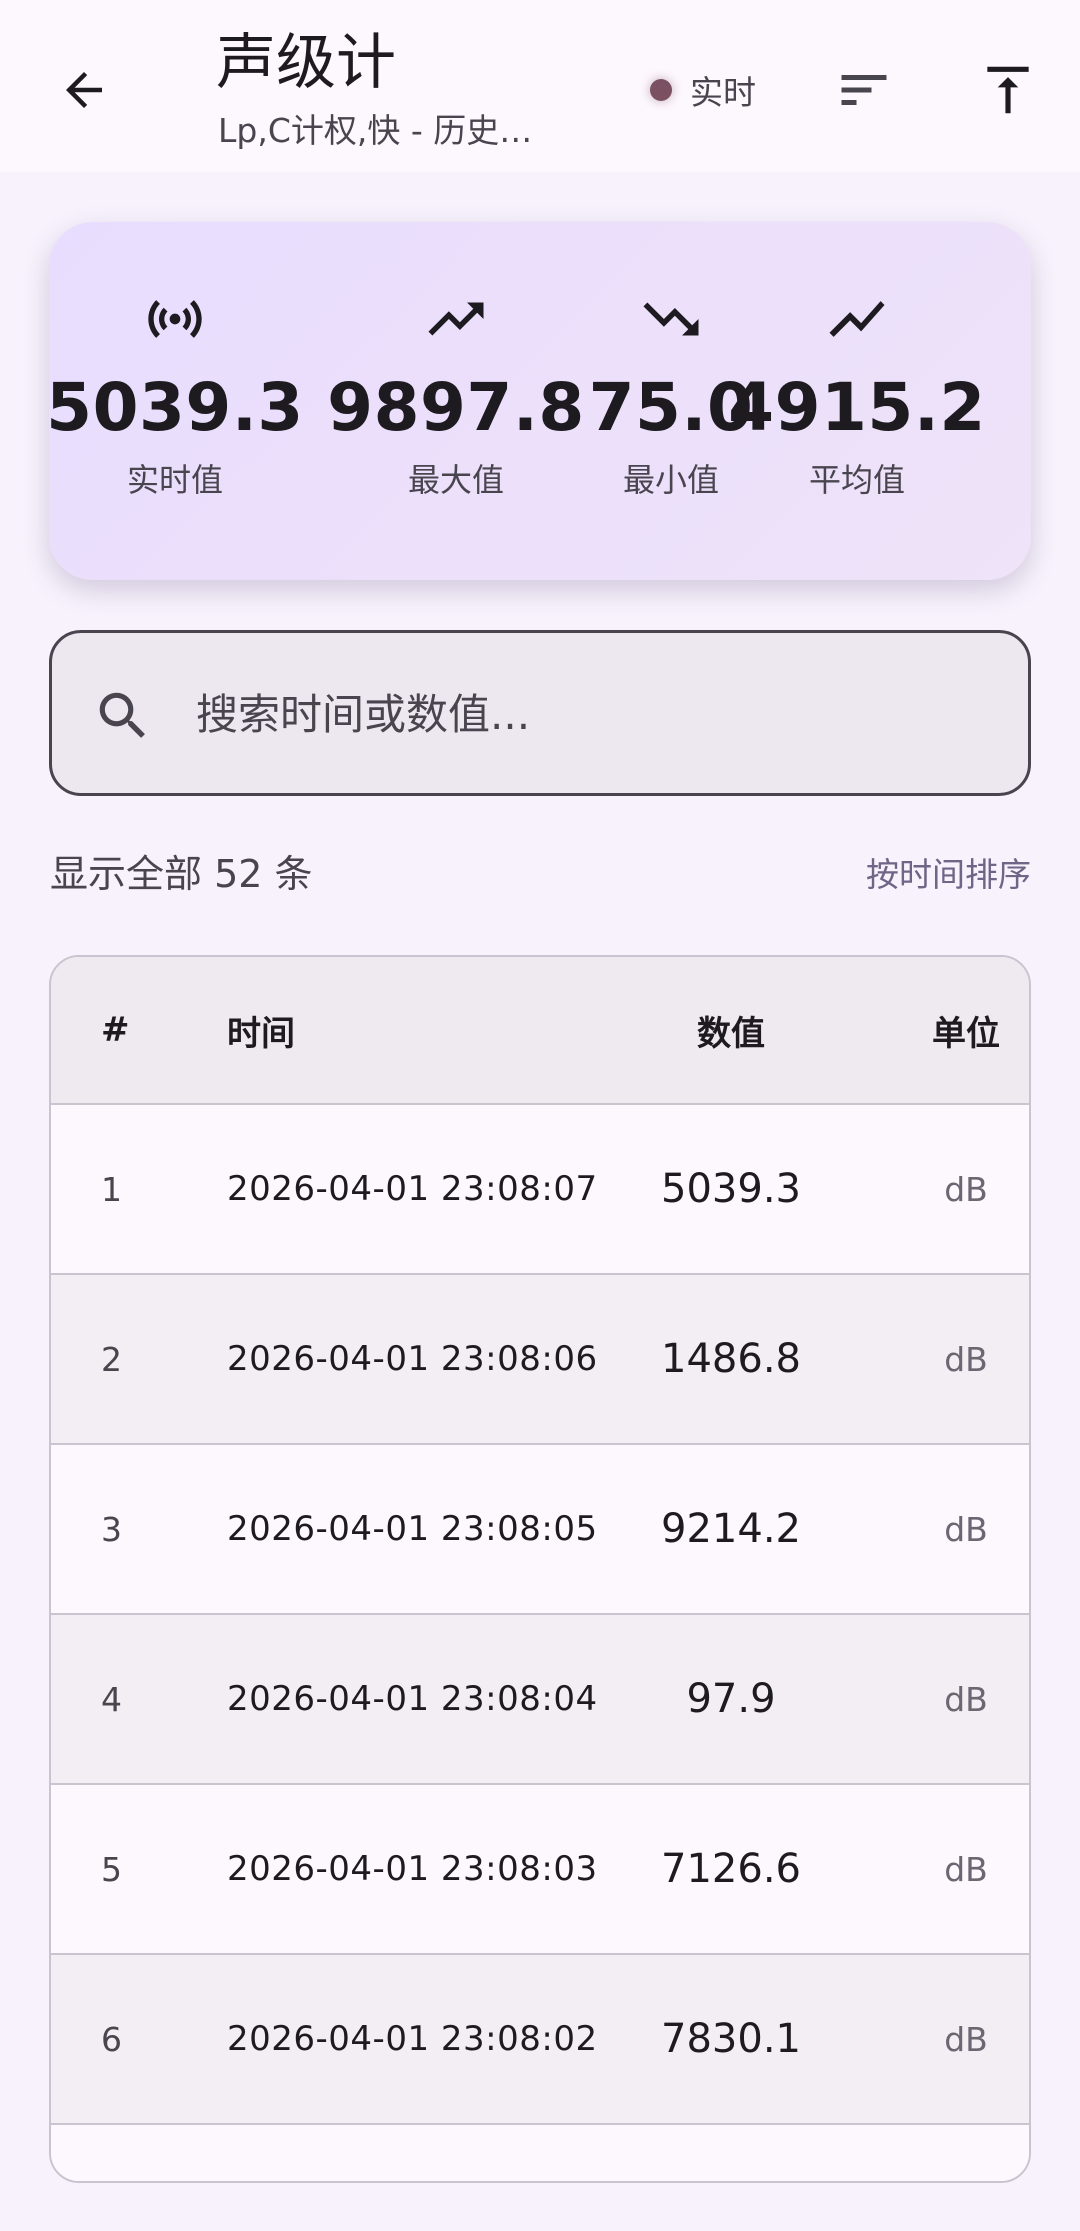 The height and width of the screenshot is (2231, 1080). What do you see at coordinates (181, 874) in the screenshot?
I see `record-count: 显示全部 52 条` at bounding box center [181, 874].